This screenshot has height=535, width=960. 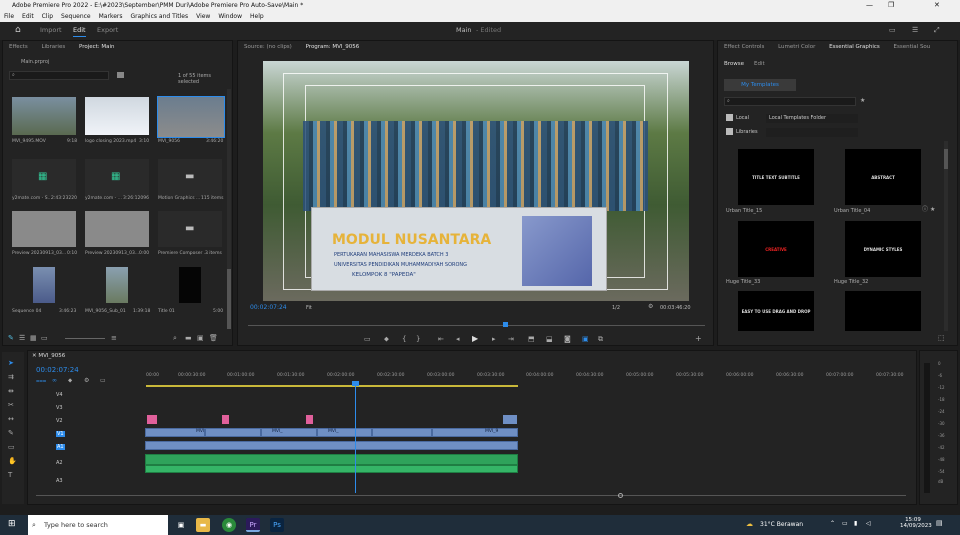 I want to click on snap-icon: ⩶, so click(x=41, y=381).